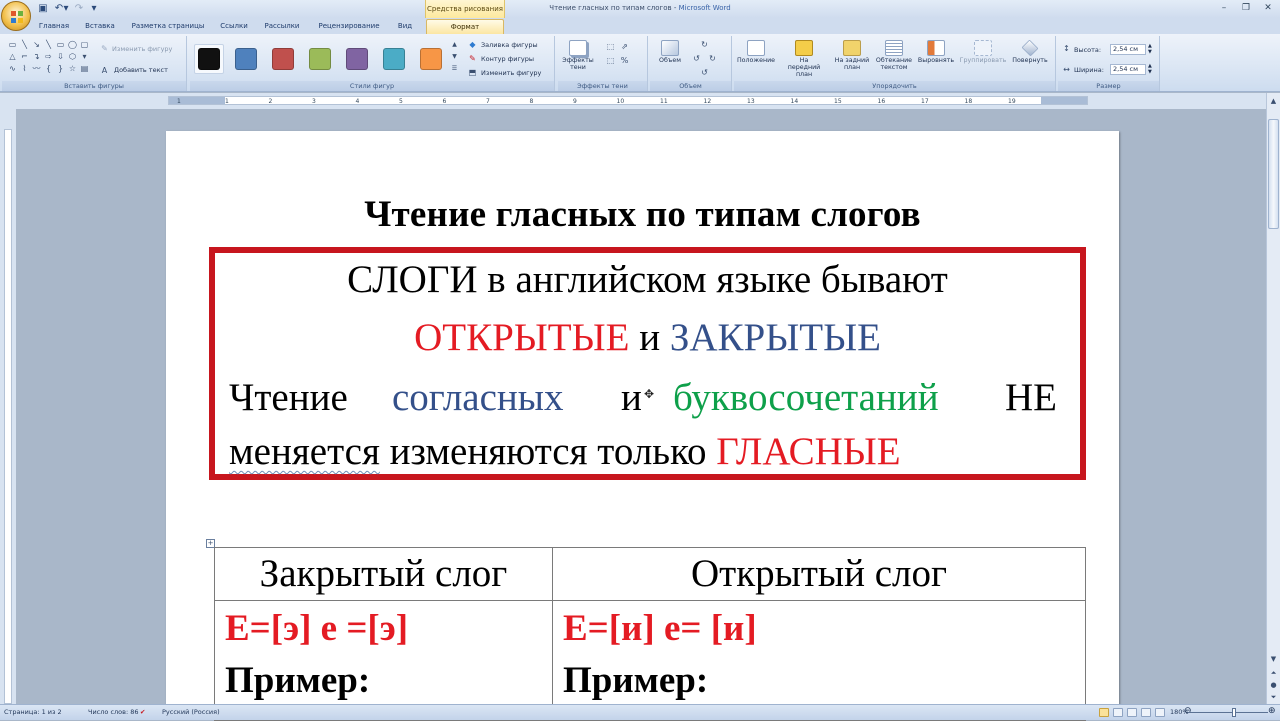  I want to click on group-objects-button: Группировать, so click(983, 58).